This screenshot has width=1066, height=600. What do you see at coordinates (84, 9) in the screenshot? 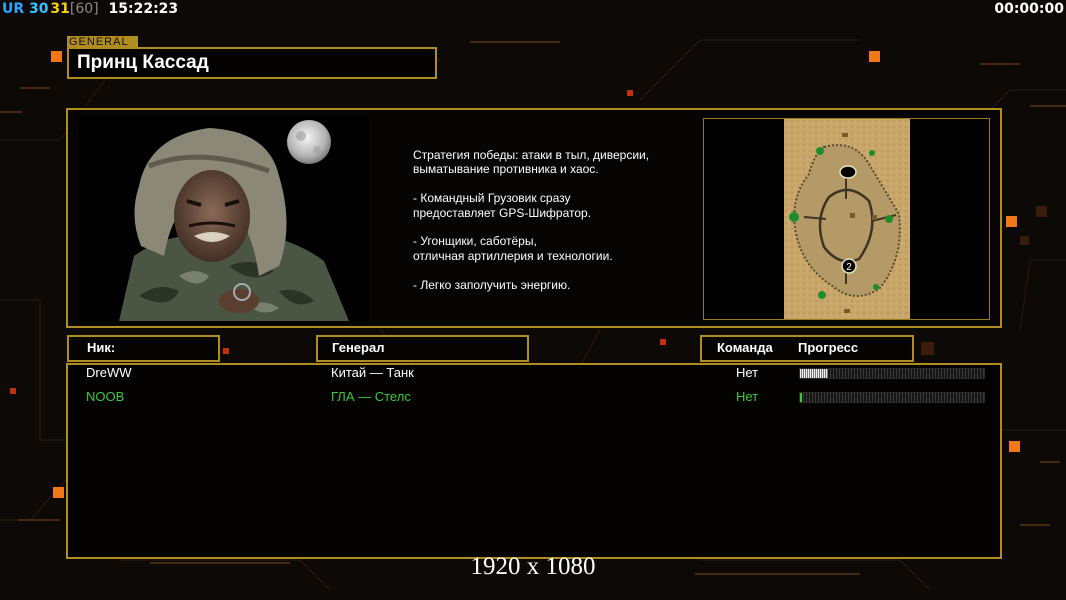
I see `fps-cap: [60]` at bounding box center [84, 9].